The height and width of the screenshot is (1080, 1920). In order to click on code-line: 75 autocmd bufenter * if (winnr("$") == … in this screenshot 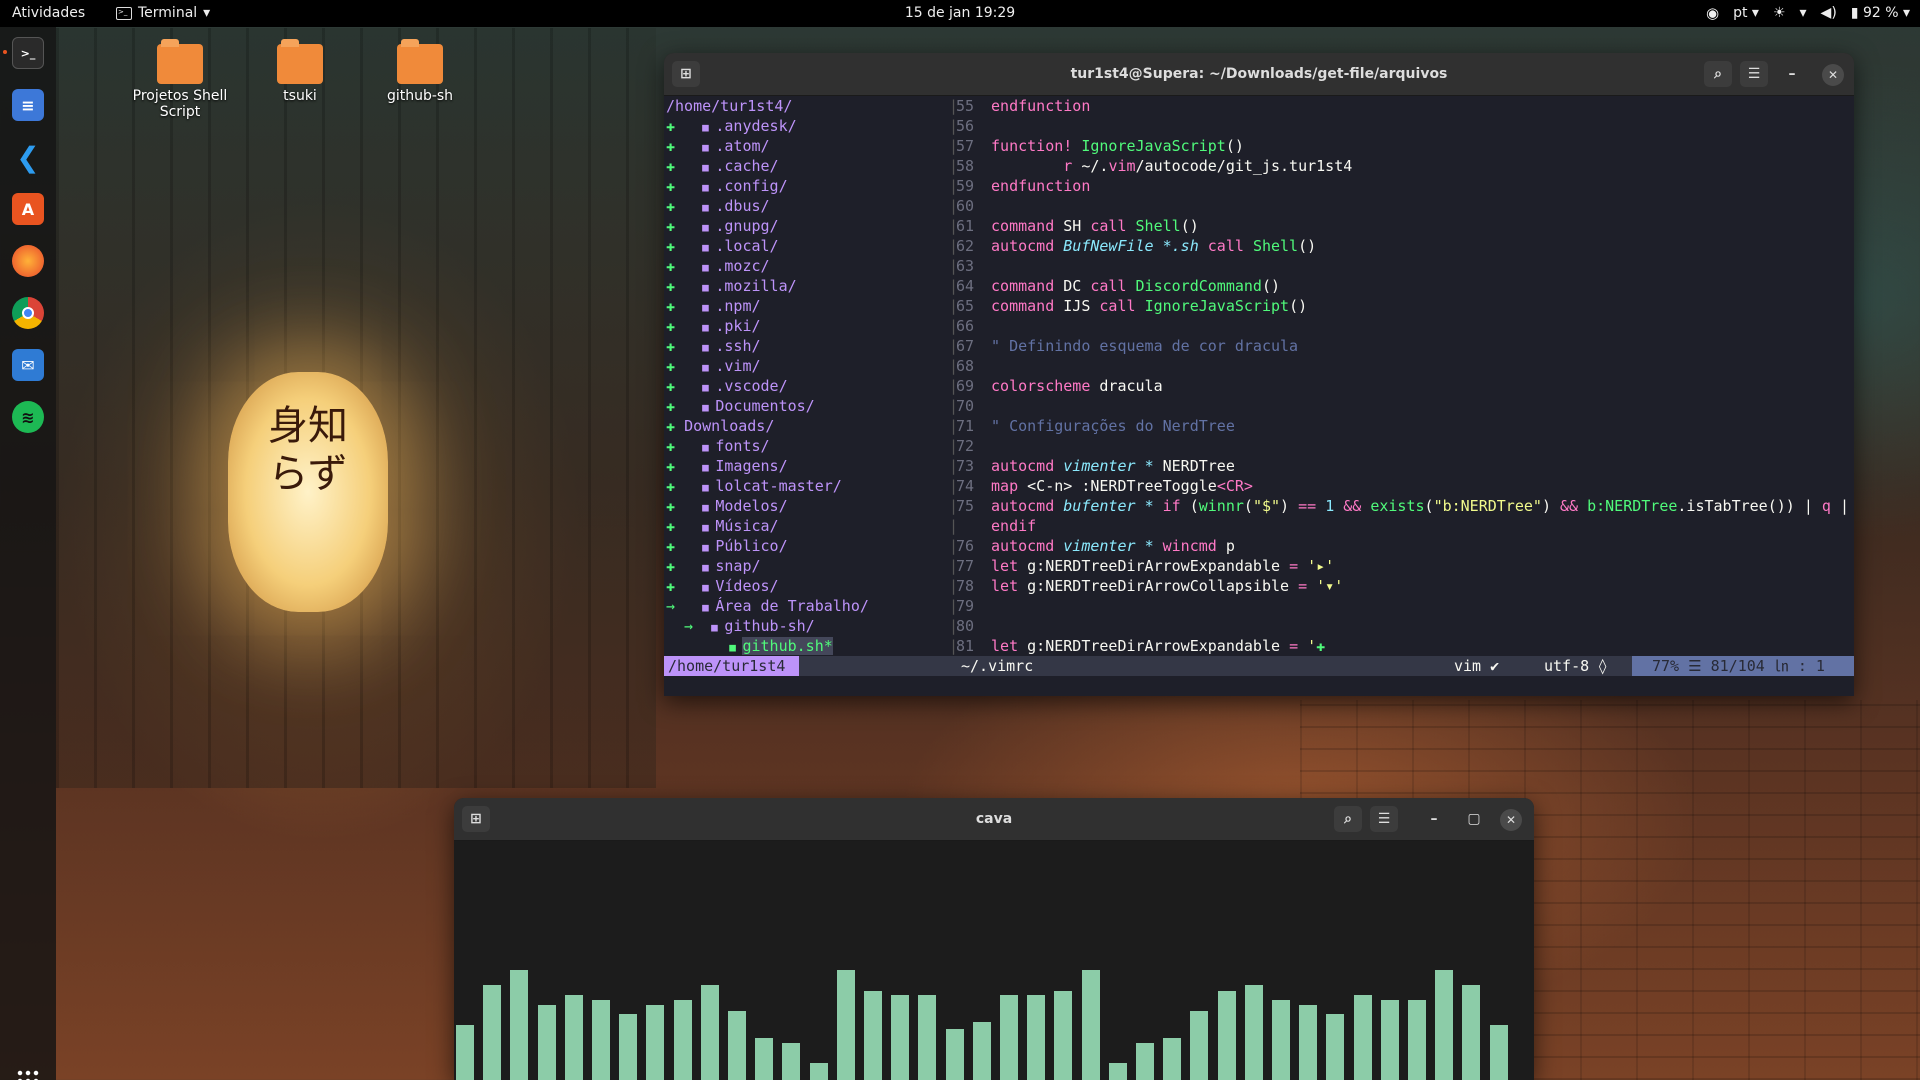, I will do `click(1402, 506)`.